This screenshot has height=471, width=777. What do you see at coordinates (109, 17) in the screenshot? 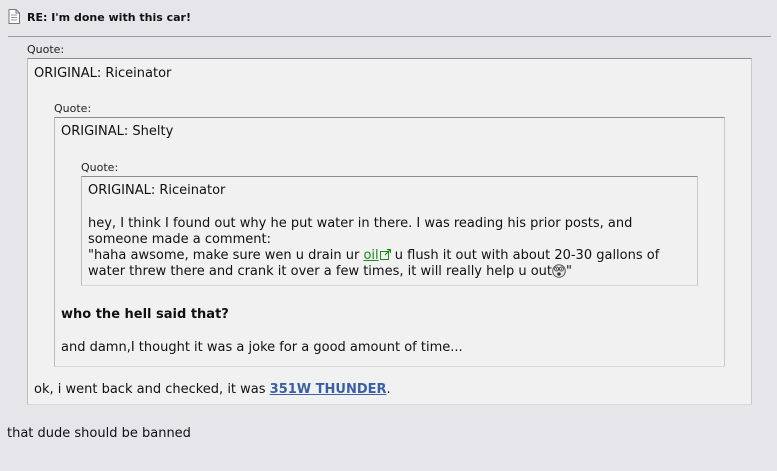
I see `post-title: RE: I'm done with this car!` at bounding box center [109, 17].